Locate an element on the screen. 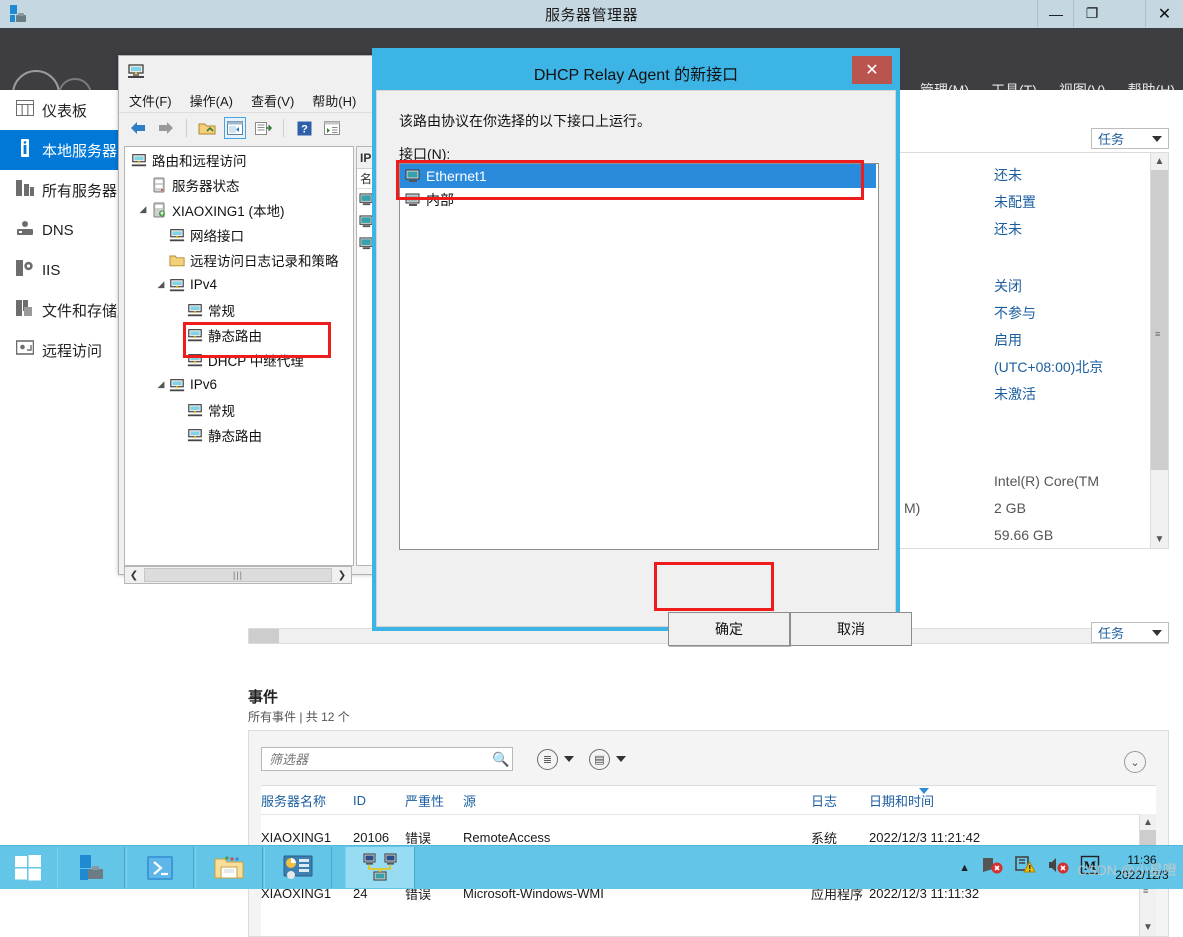 Image resolution: width=1183 pixels, height=937 pixels. scrollbar-thumb is located at coordinates (264, 636).